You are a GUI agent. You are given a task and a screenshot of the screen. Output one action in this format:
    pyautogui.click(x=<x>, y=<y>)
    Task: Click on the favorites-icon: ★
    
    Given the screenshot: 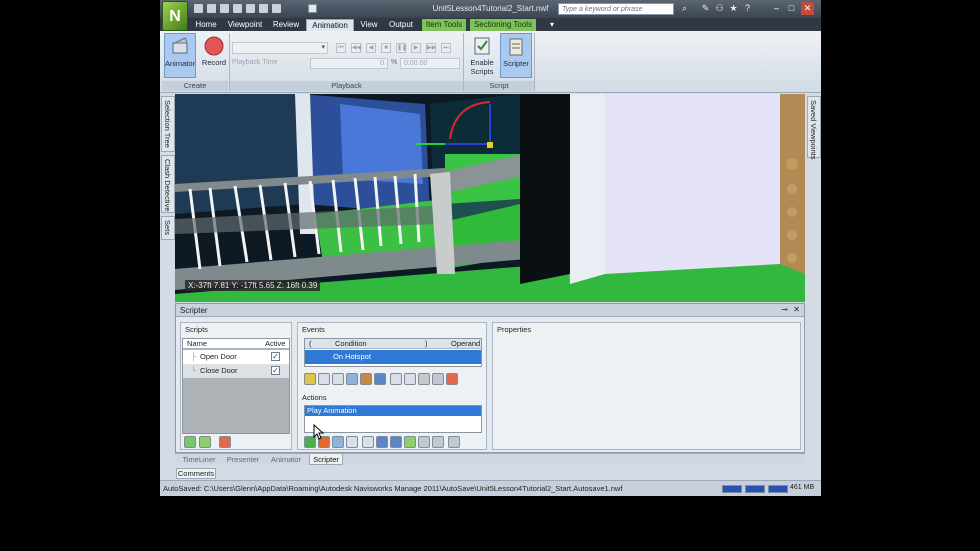 What is the action you would take?
    pyautogui.click(x=733, y=8)
    